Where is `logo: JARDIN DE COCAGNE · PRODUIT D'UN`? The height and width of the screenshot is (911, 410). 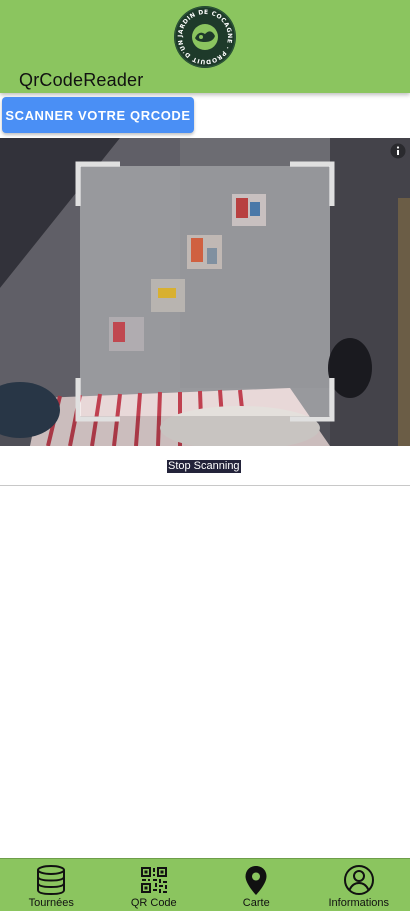
logo: JARDIN DE COCAGNE · PRODUIT D'UN is located at coordinates (205, 37).